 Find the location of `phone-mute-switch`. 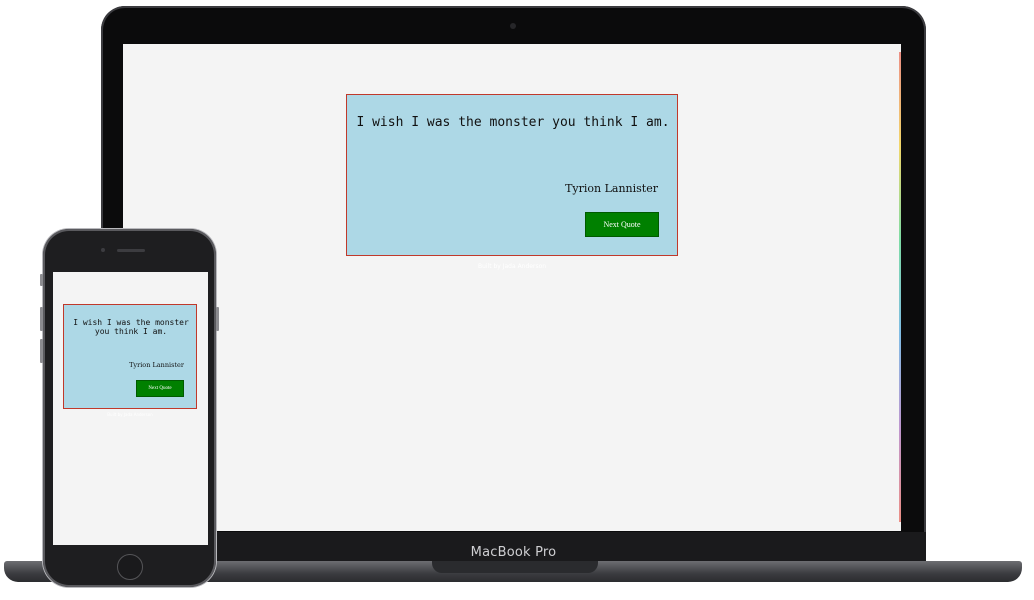

phone-mute-switch is located at coordinates (41, 280).